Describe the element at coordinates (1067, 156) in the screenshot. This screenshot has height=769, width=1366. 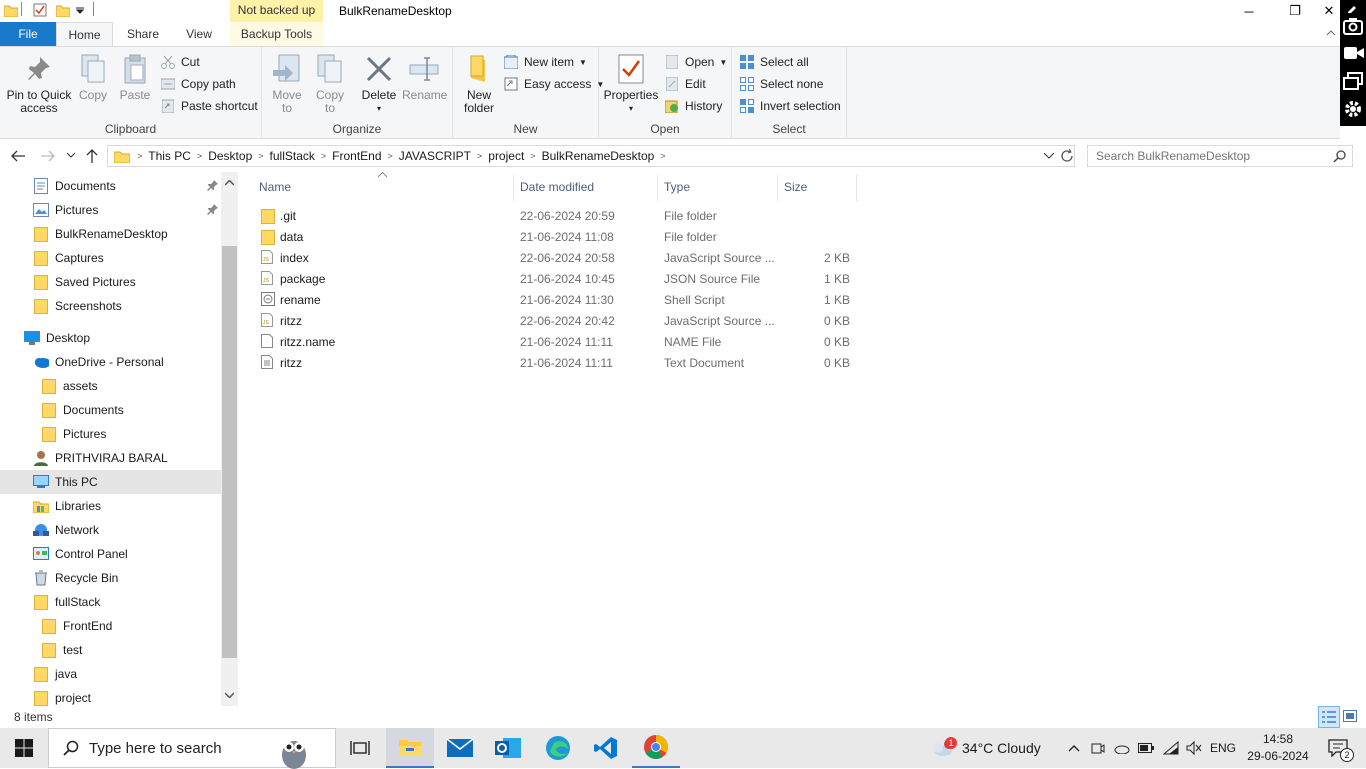
I see `refresh-icon` at that location.